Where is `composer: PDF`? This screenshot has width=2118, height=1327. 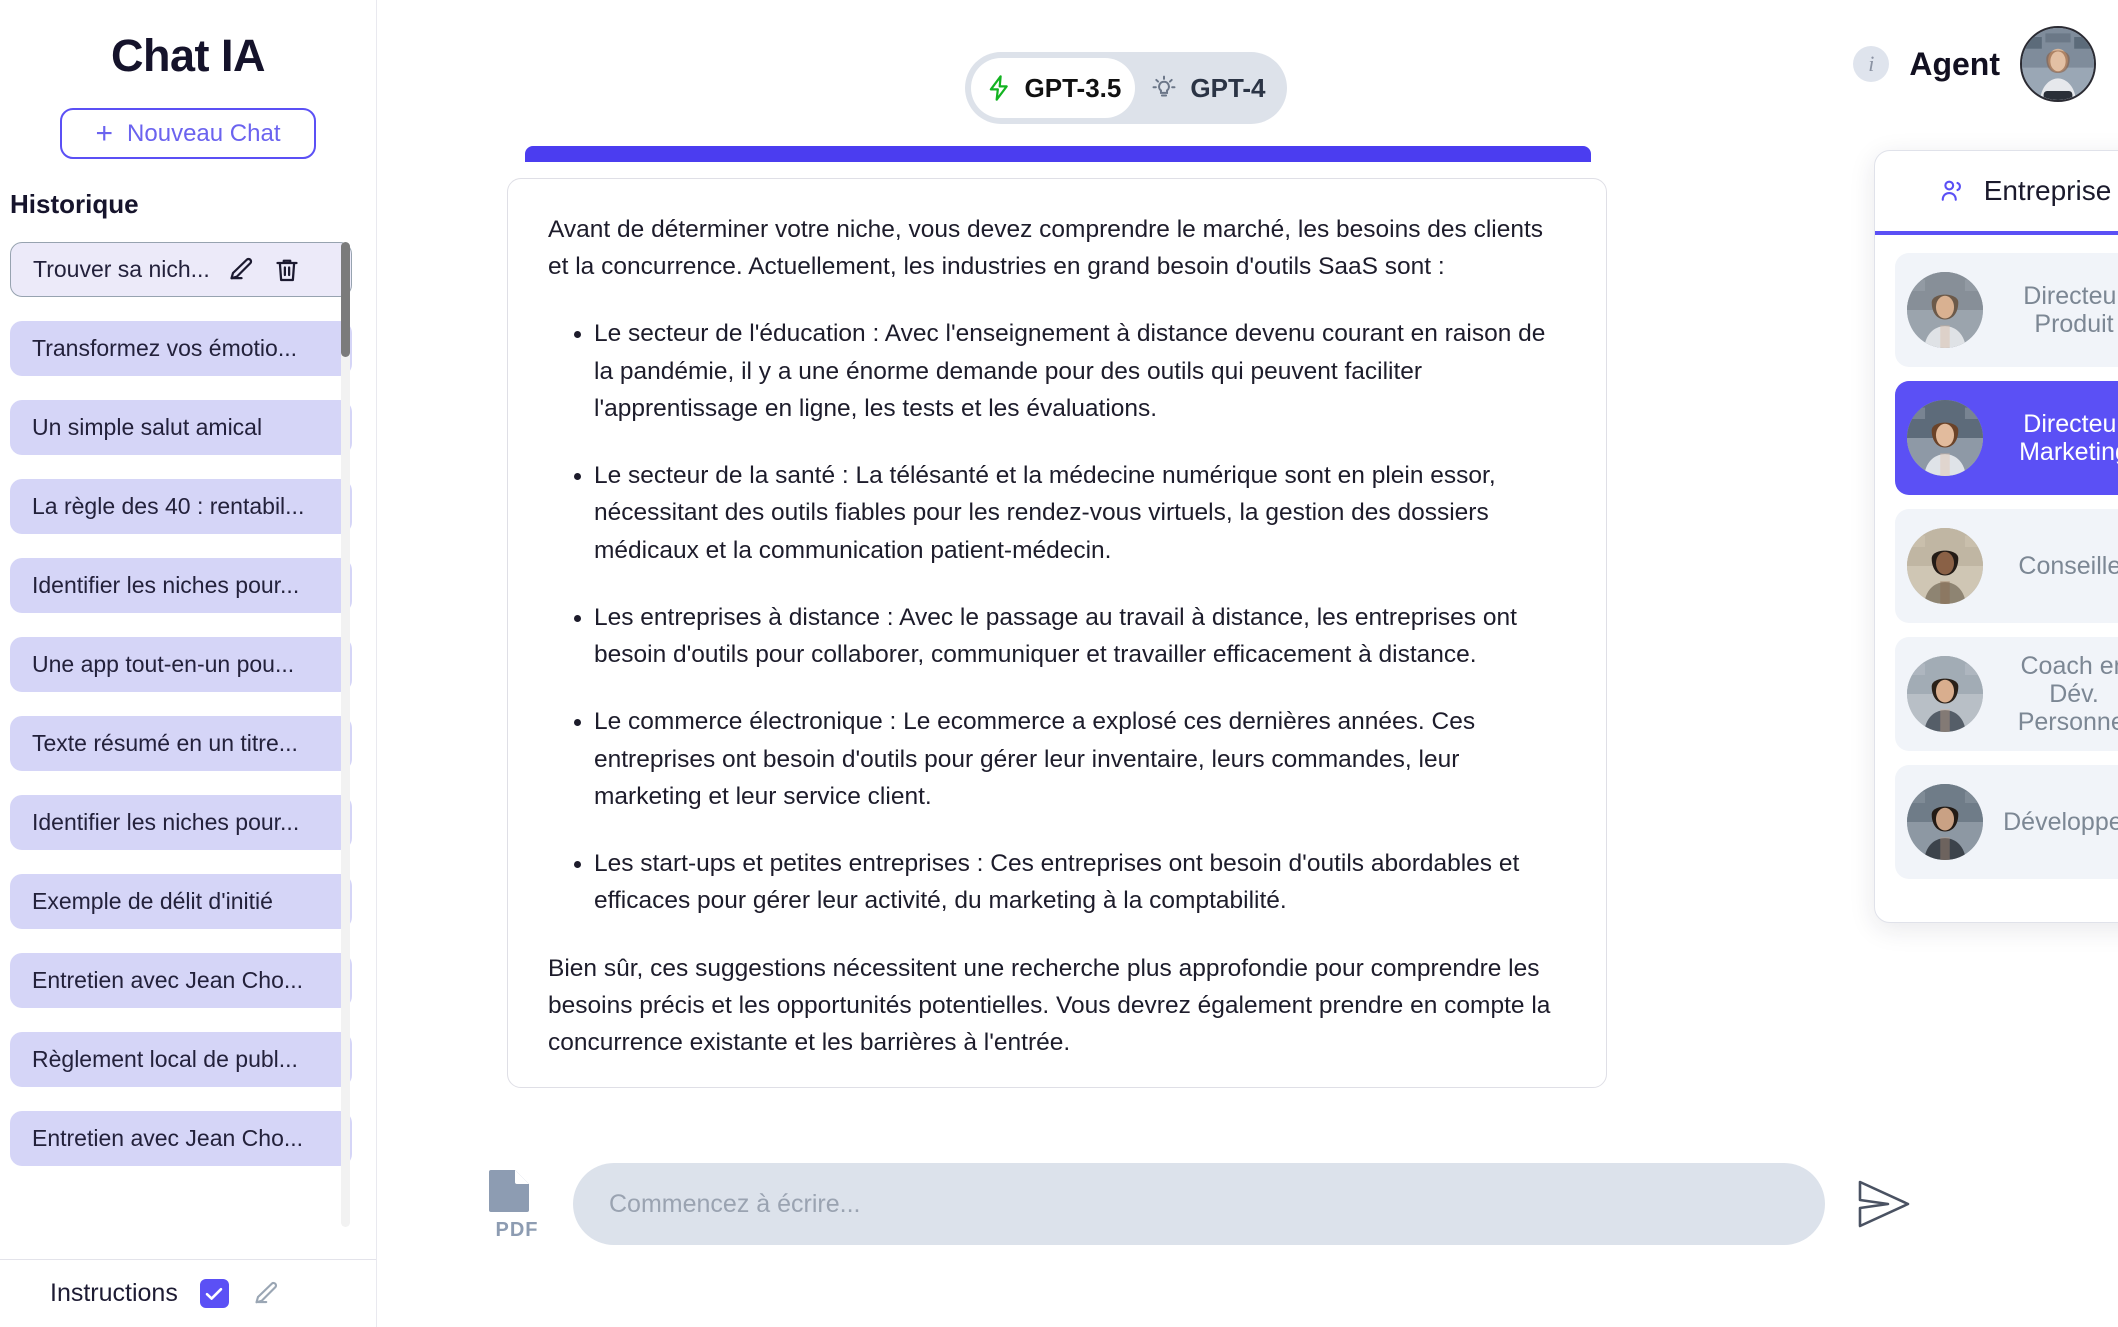
composer: PDF is located at coordinates (1202, 1204).